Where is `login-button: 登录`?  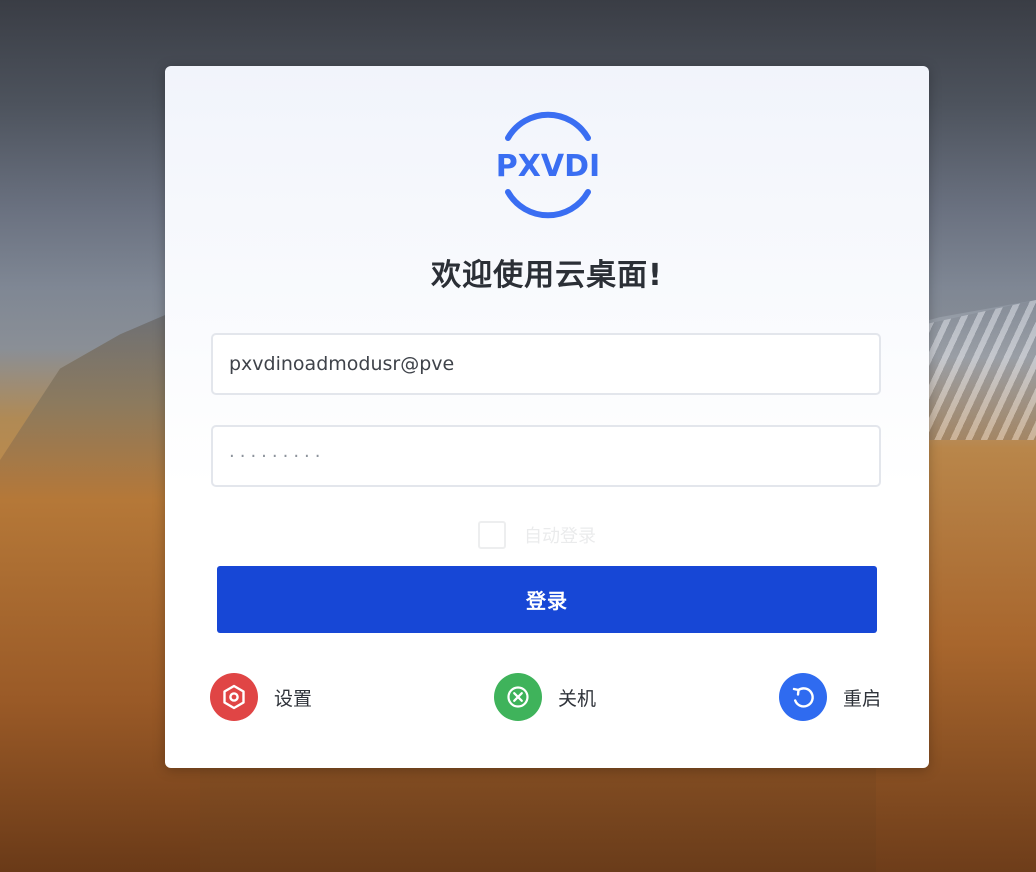 login-button: 登录 is located at coordinates (547, 599).